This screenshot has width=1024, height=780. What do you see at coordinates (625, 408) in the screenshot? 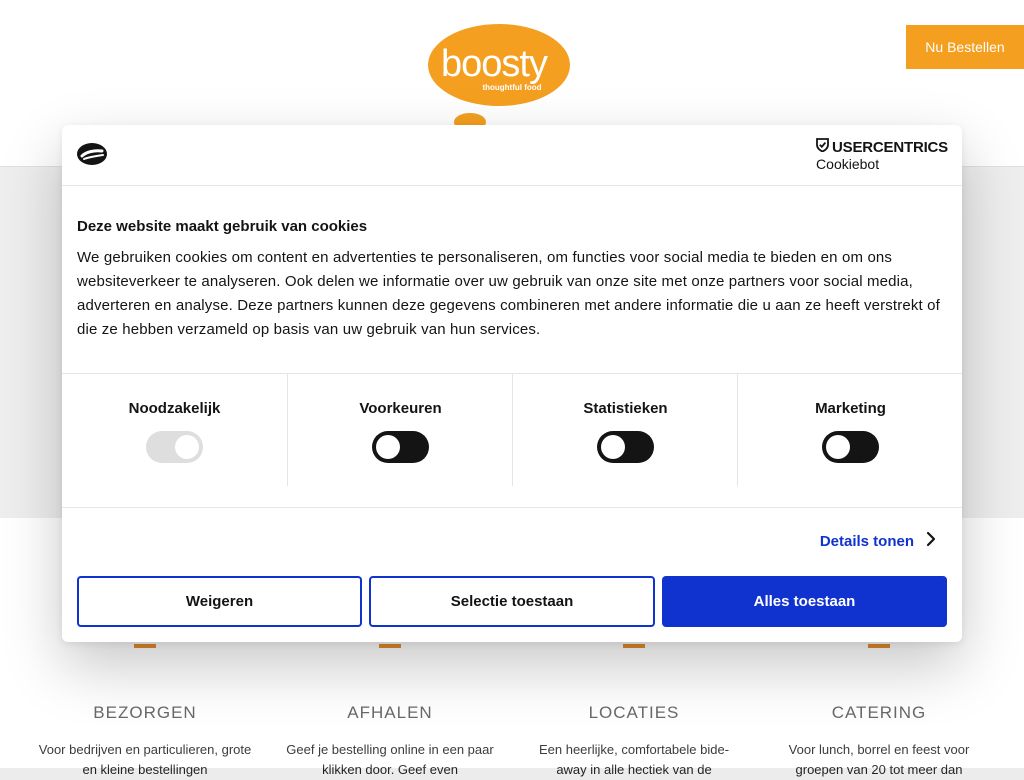
I see `category-label: Statistieken` at bounding box center [625, 408].